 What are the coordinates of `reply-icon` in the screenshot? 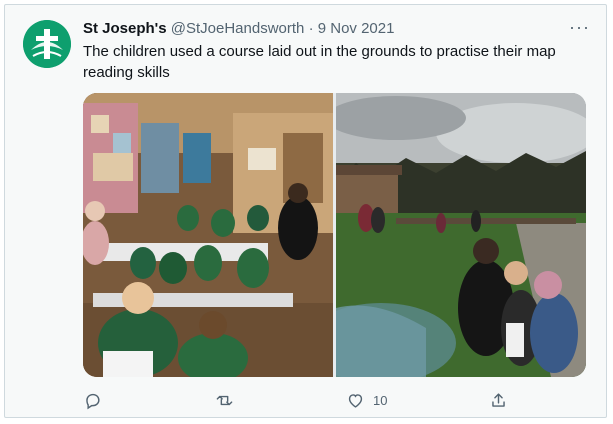 It's located at (93, 401).